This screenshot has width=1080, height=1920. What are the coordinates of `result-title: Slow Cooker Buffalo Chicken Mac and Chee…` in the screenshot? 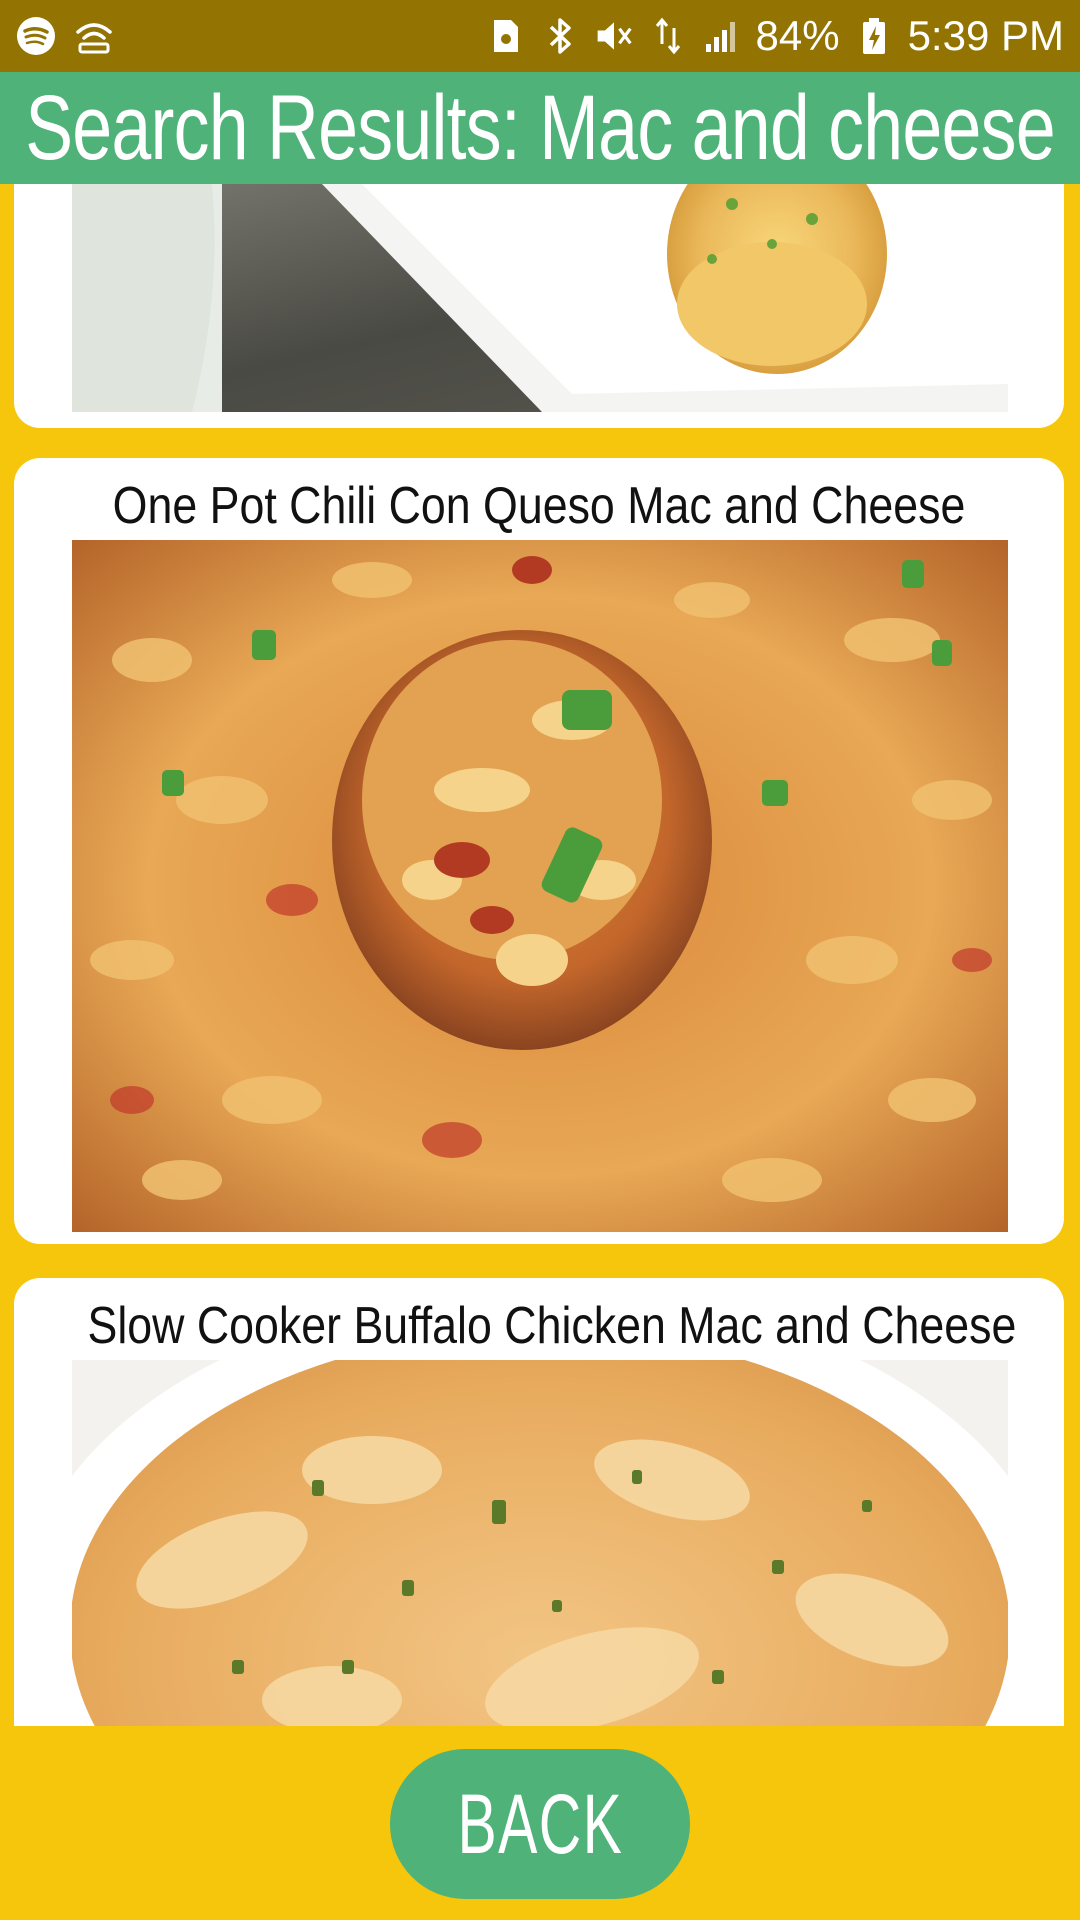 It's located at (552, 1326).